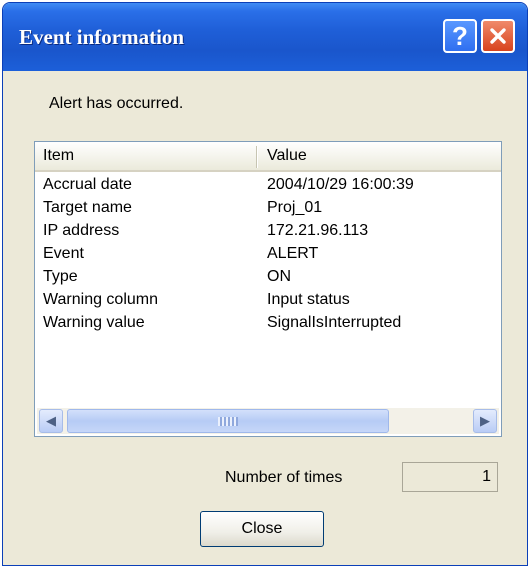  I want to click on close-button: Close, so click(262, 529).